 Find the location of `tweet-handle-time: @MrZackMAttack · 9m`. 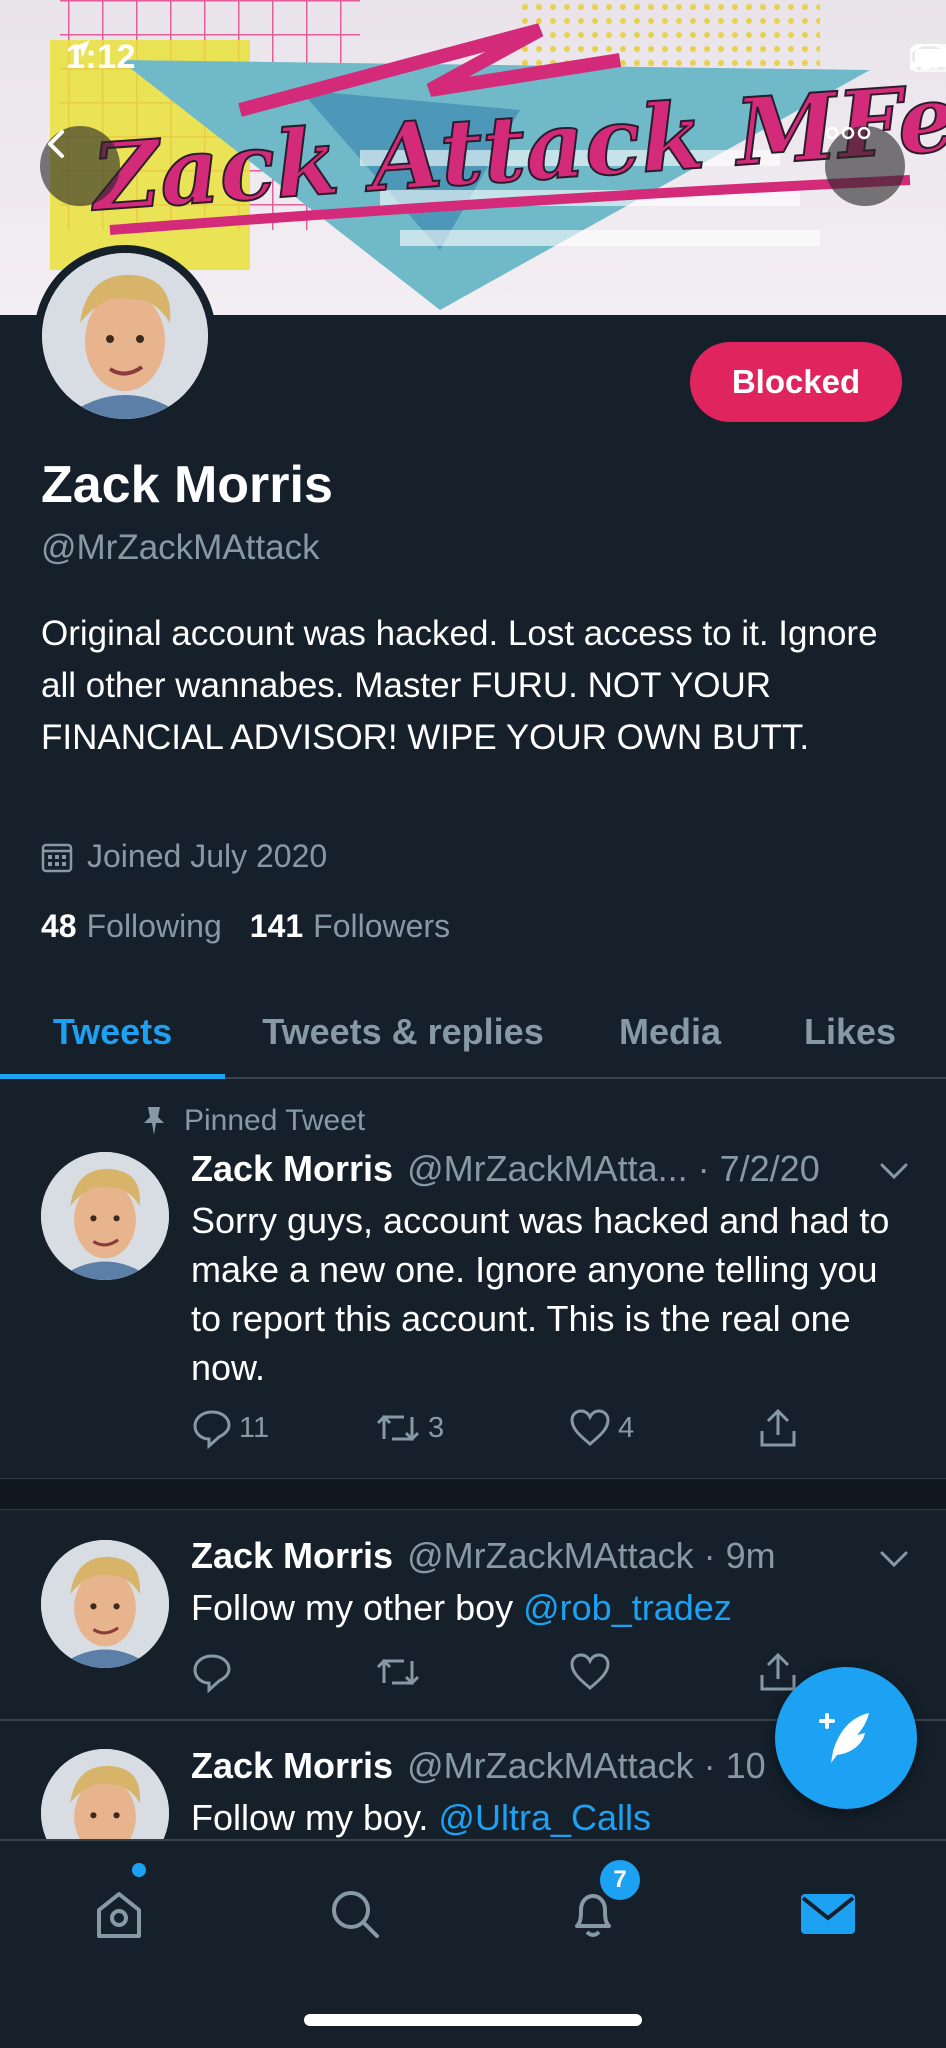

tweet-handle-time: @MrZackMAttack · 9m is located at coordinates (591, 1555).